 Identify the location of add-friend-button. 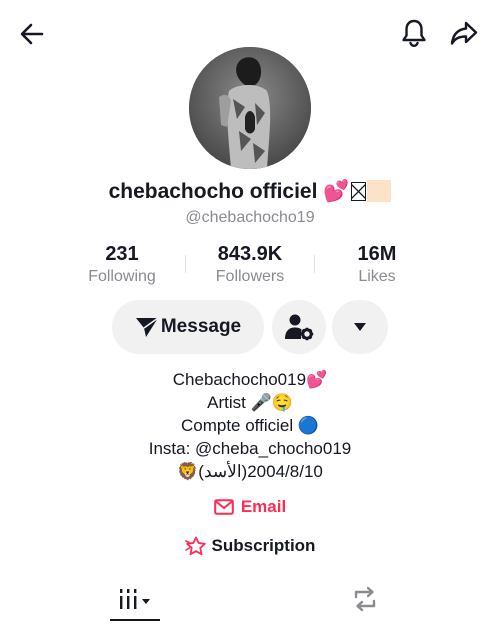
(299, 327).